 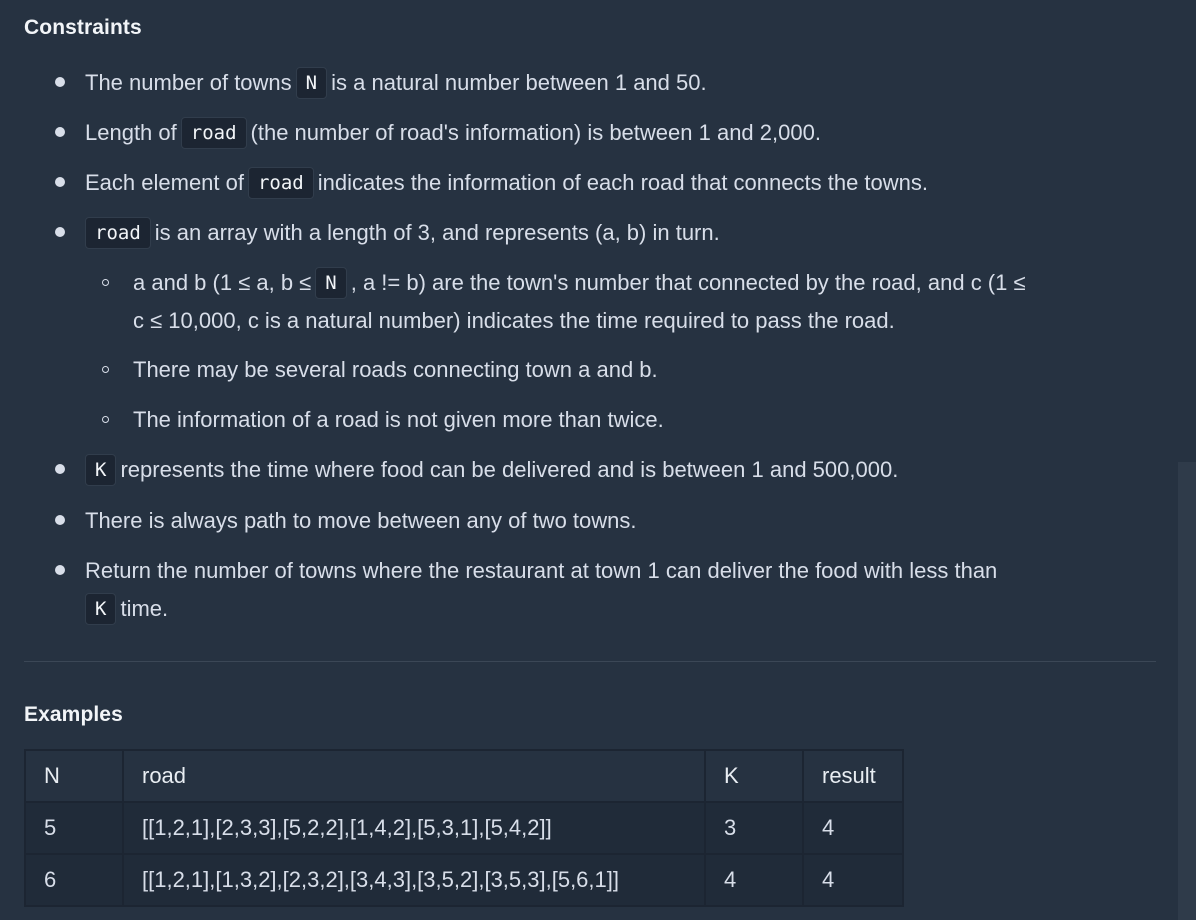 What do you see at coordinates (1187, 691) in the screenshot?
I see `scrollbar` at bounding box center [1187, 691].